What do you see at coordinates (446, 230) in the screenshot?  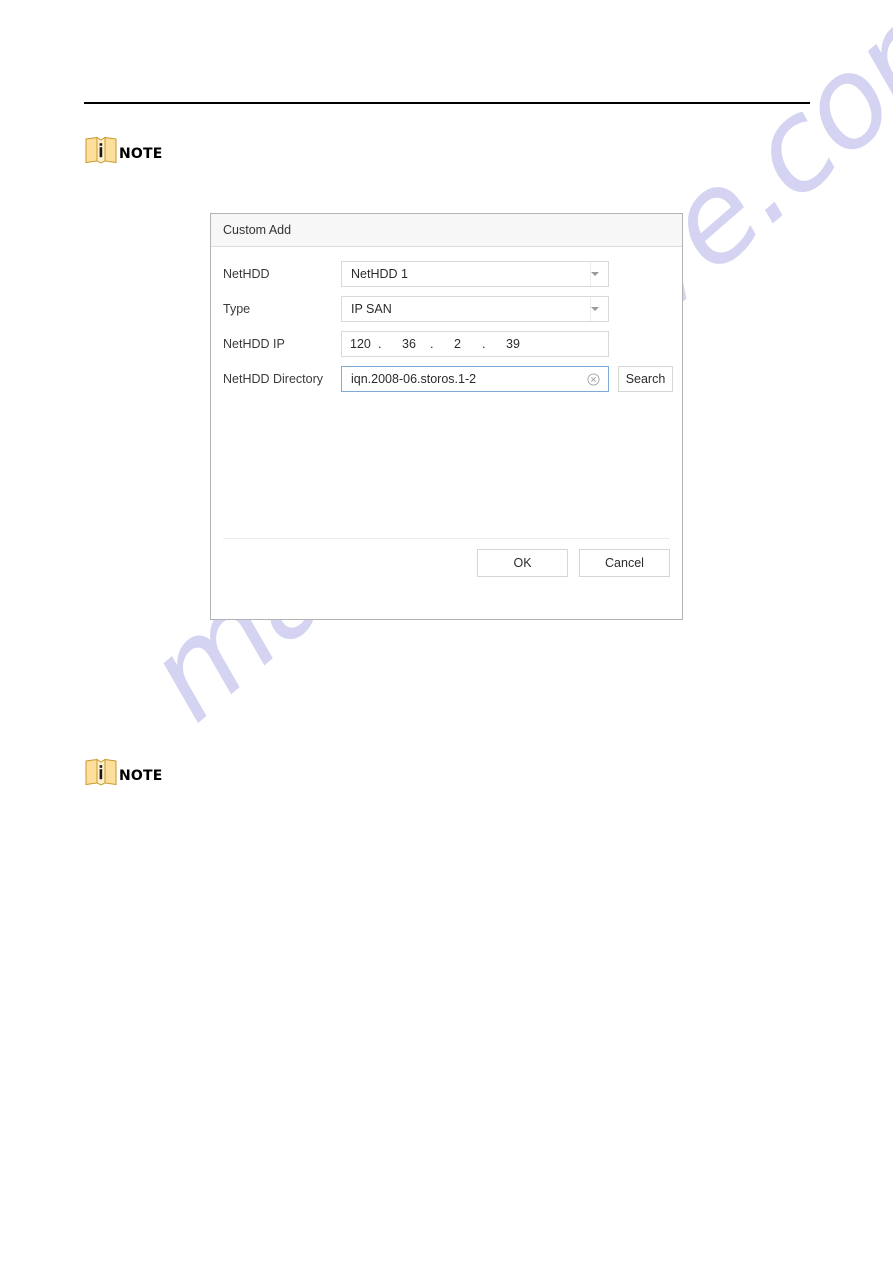 I see `dialog-titlebar: Custom Add` at bounding box center [446, 230].